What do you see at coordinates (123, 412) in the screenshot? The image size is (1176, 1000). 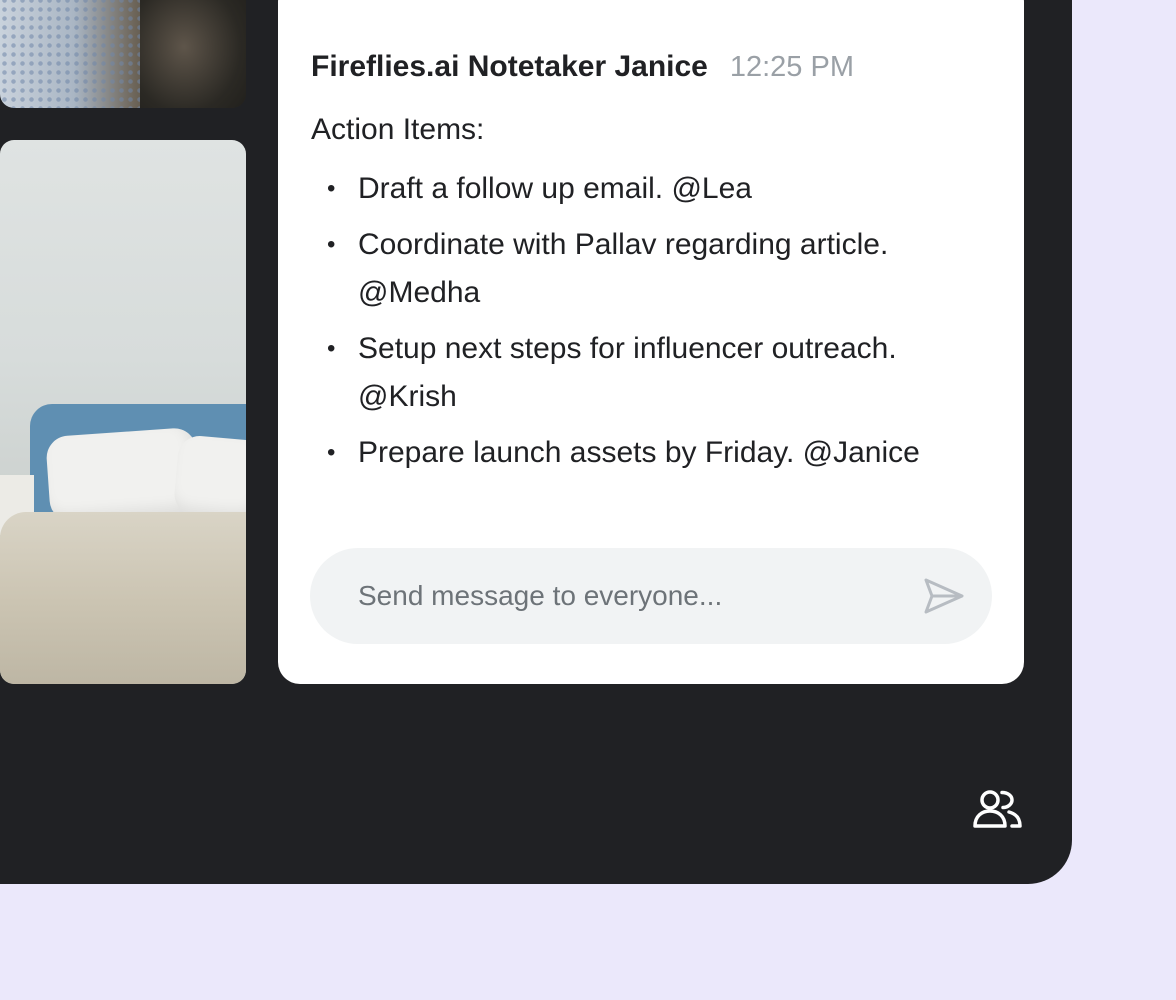 I see `participant-video-tile-room` at bounding box center [123, 412].